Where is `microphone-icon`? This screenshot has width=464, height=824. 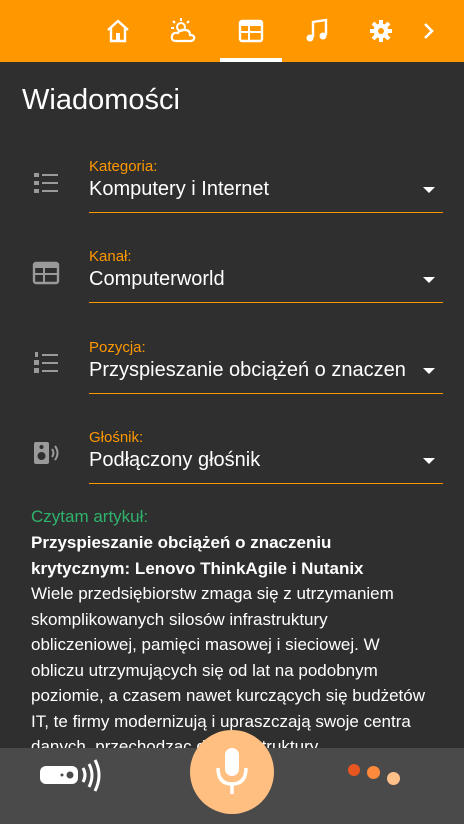 microphone-icon is located at coordinates (232, 771).